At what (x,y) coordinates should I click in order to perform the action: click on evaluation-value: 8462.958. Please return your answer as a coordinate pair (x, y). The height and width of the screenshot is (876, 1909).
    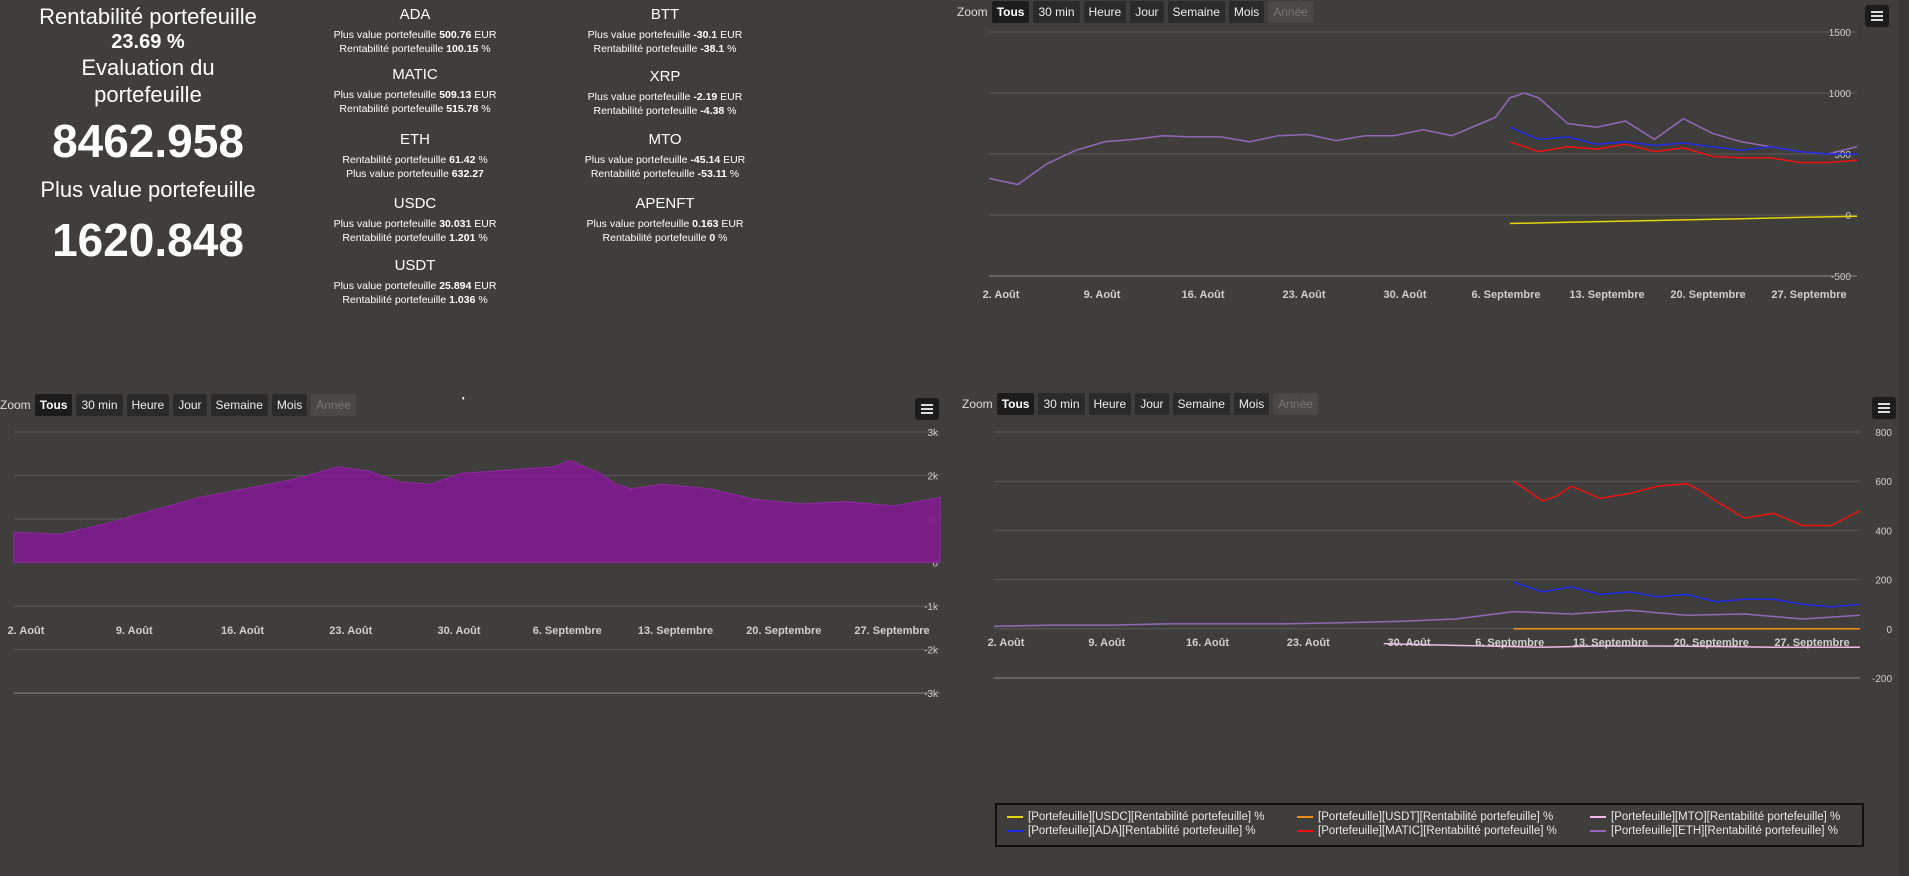
    Looking at the image, I should click on (148, 141).